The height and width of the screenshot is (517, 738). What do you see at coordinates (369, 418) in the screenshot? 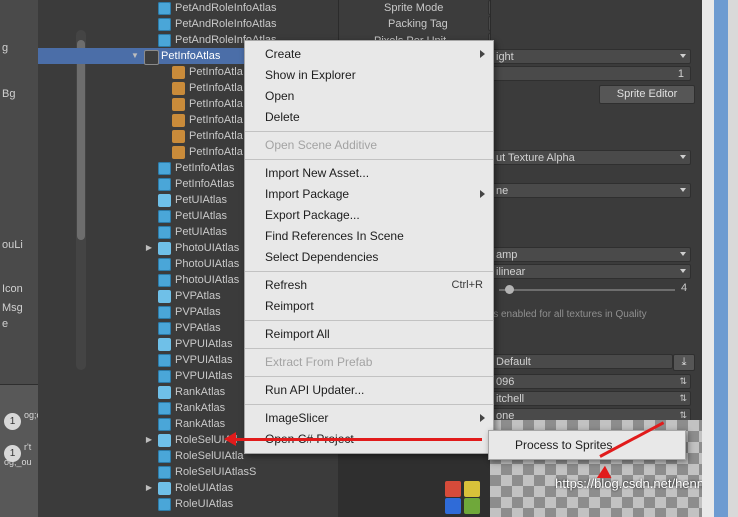
I see `menu-item-imageslicer: ImageSlicer` at bounding box center [369, 418].